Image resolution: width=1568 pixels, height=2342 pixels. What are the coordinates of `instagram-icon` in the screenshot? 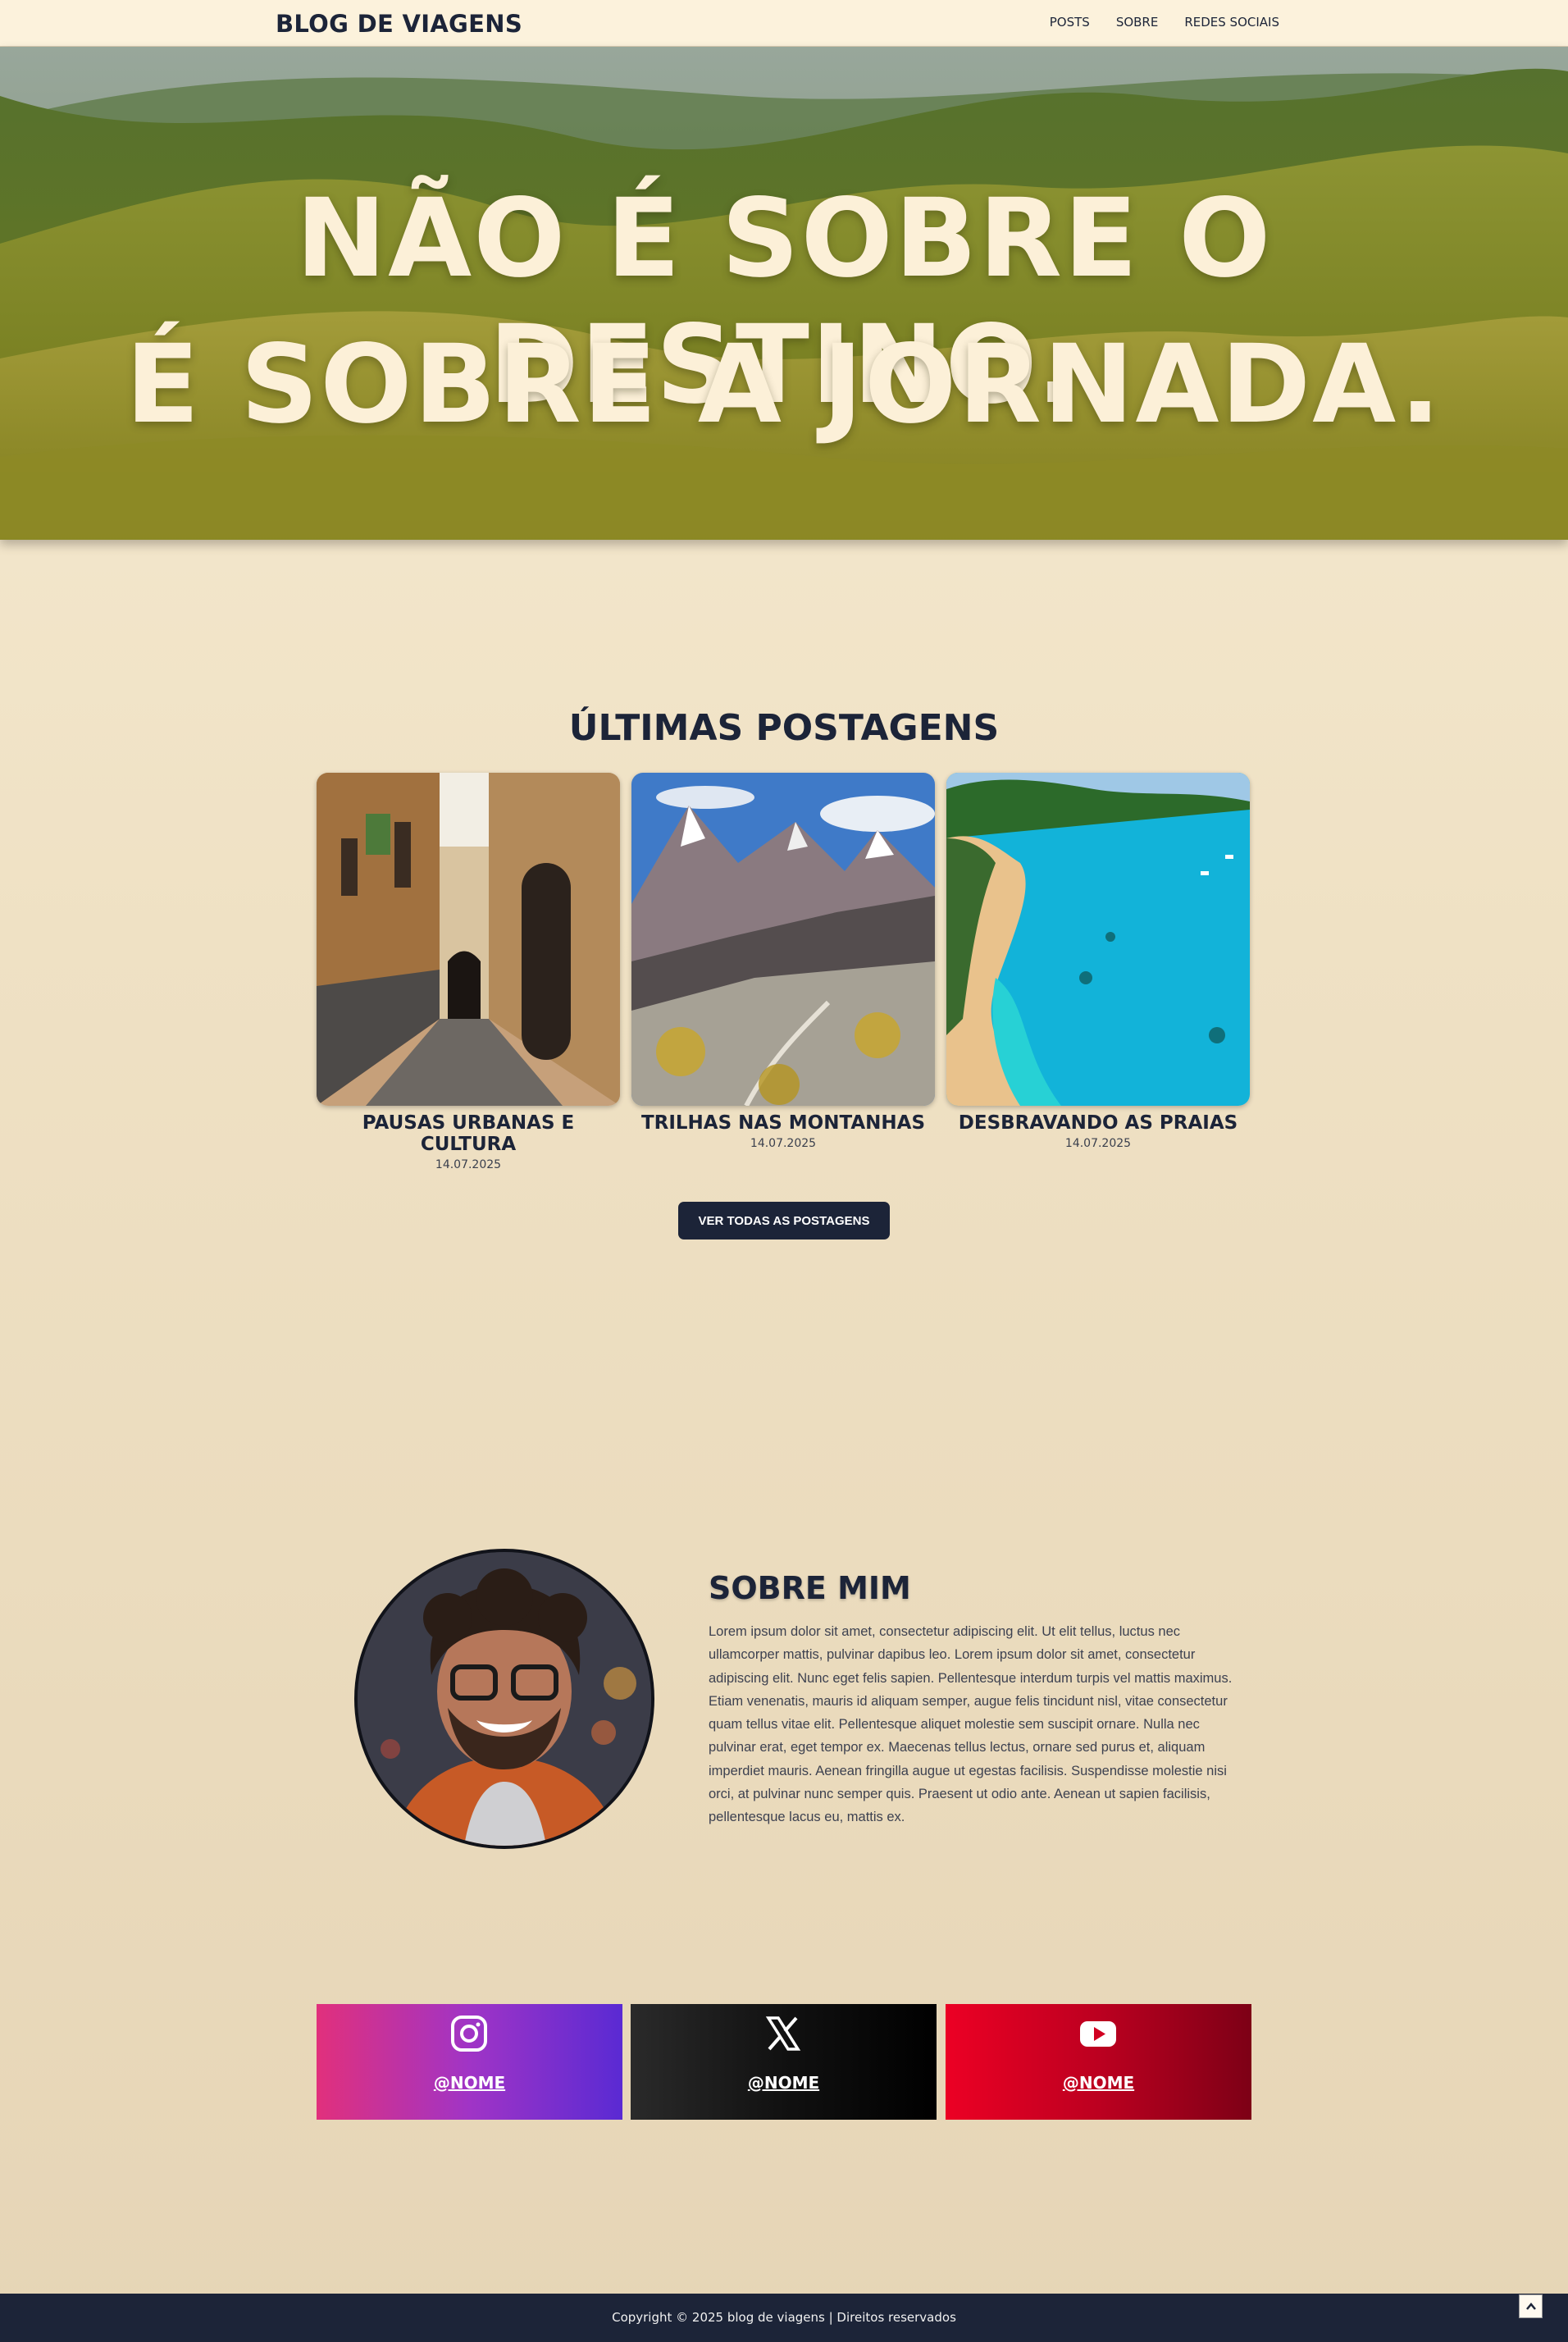 It's located at (469, 2034).